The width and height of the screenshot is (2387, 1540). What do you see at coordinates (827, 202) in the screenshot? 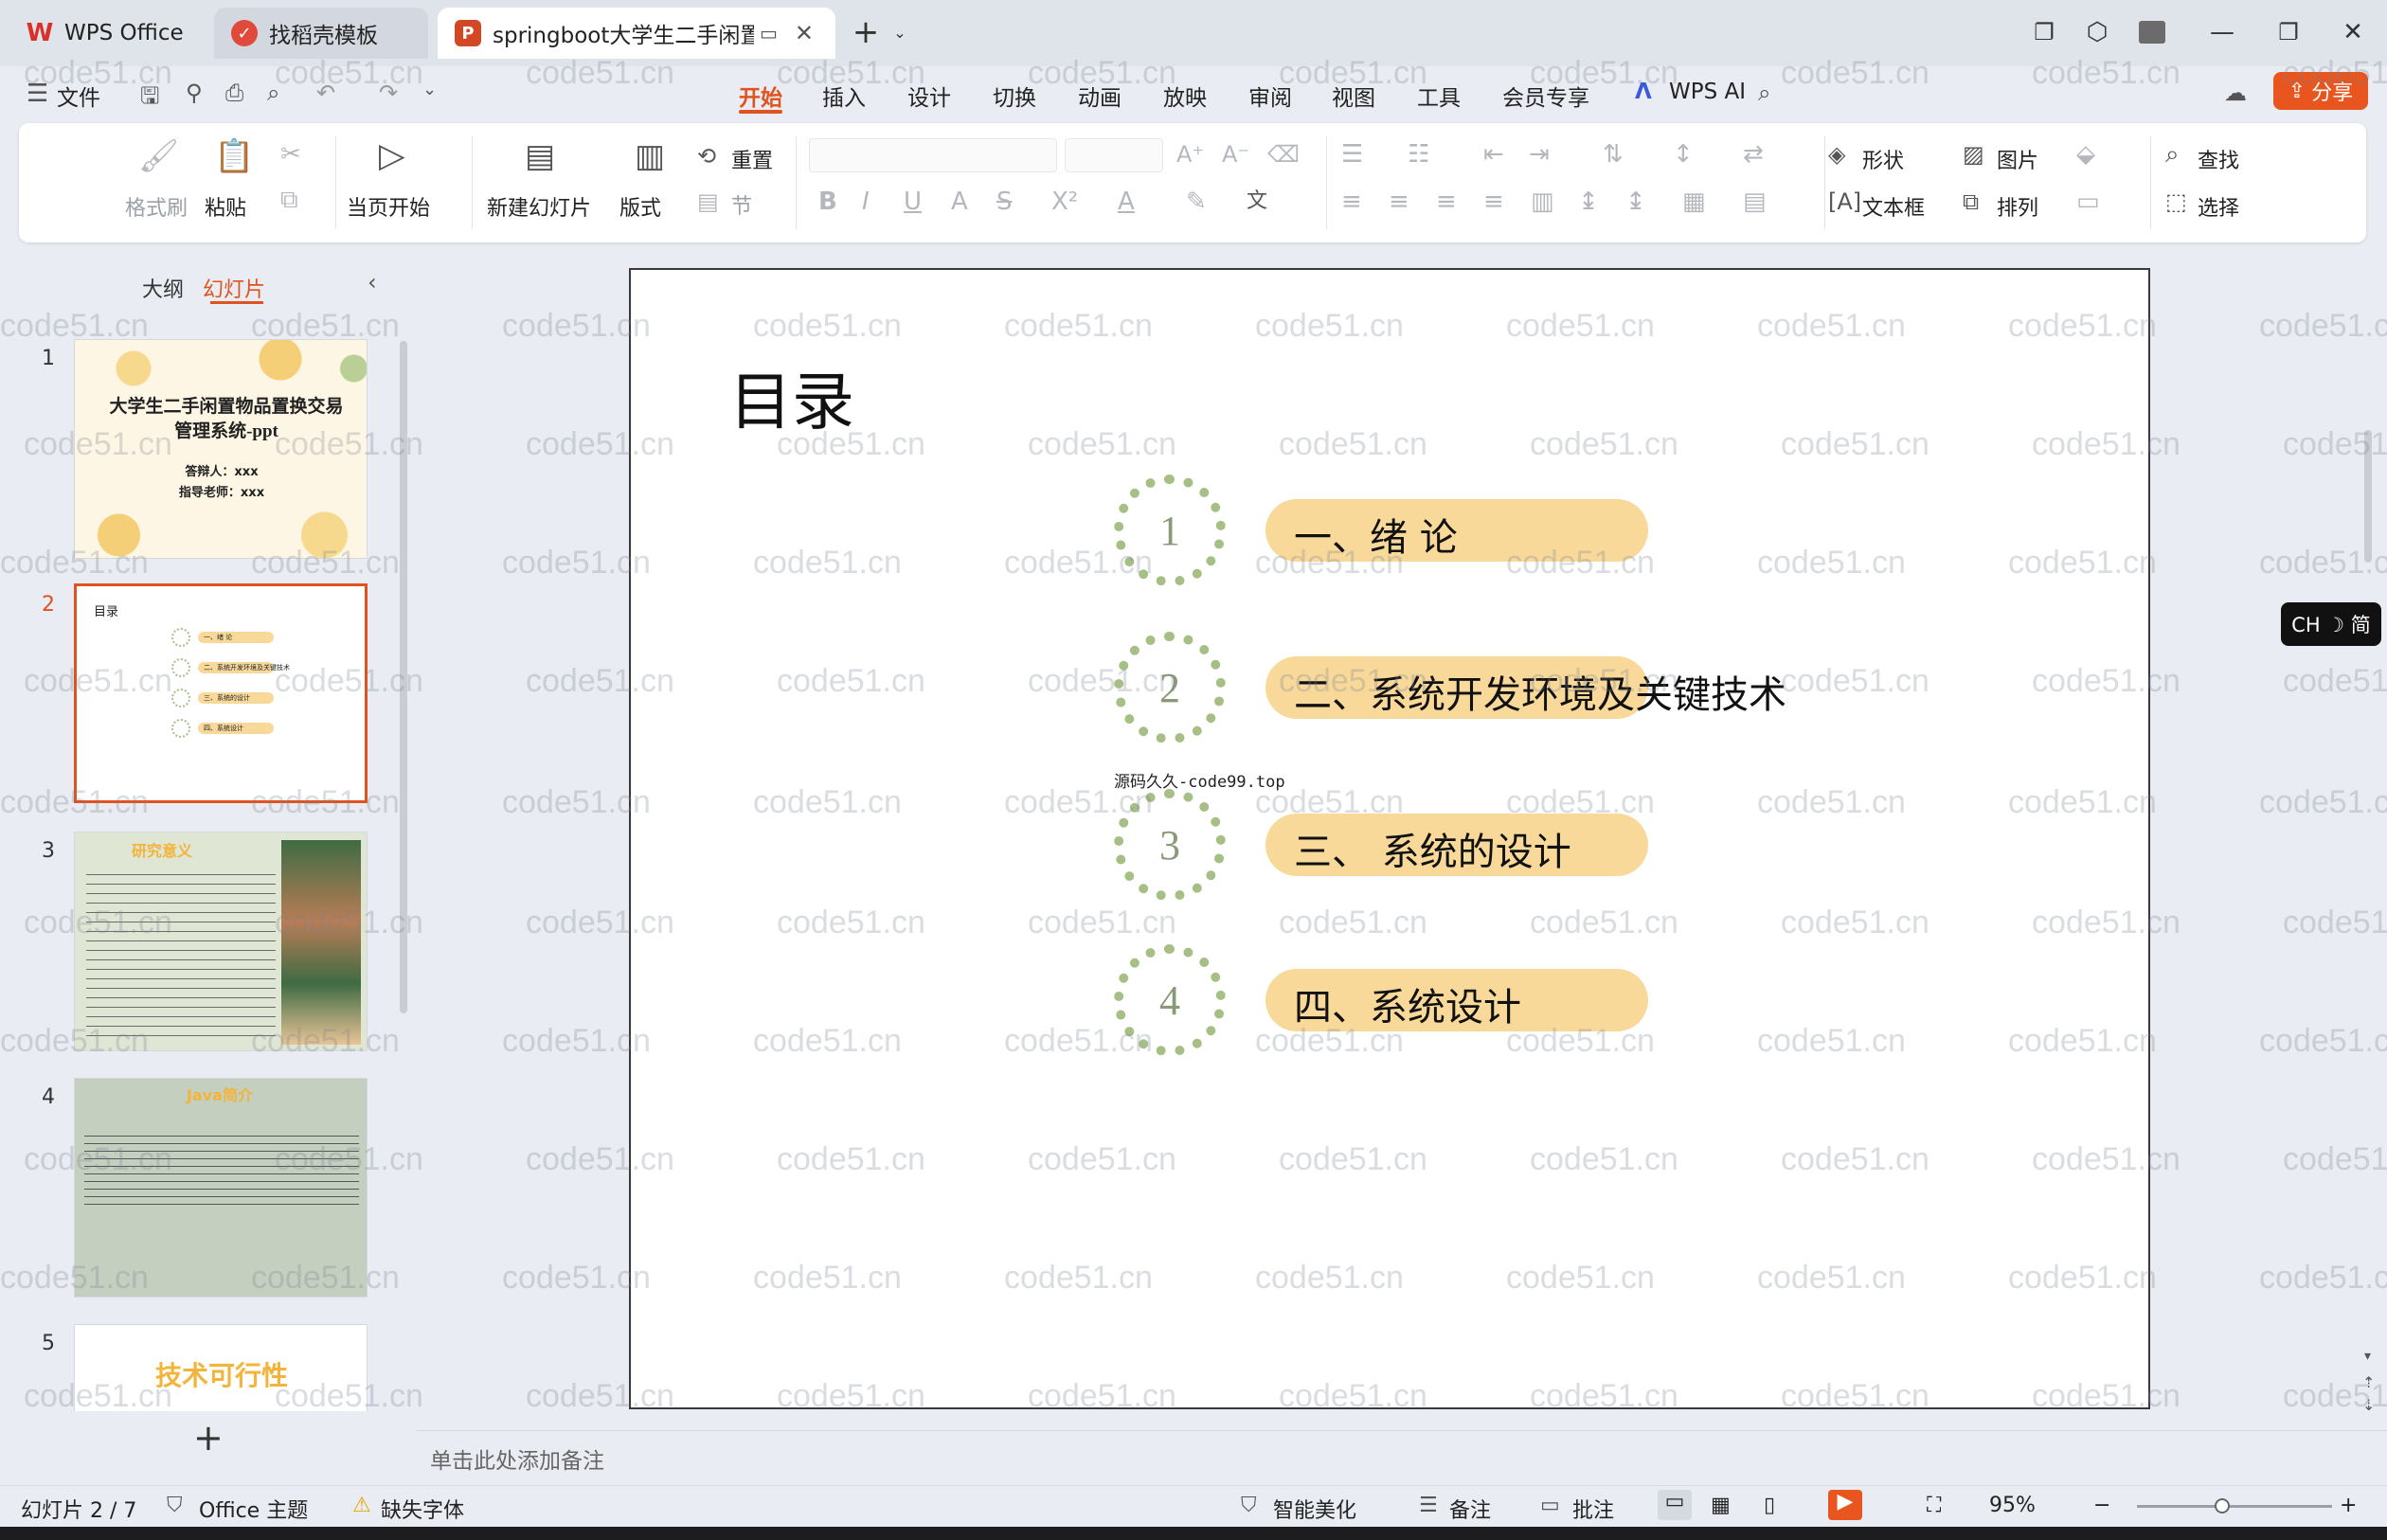
I see `bold-icon: B` at bounding box center [827, 202].